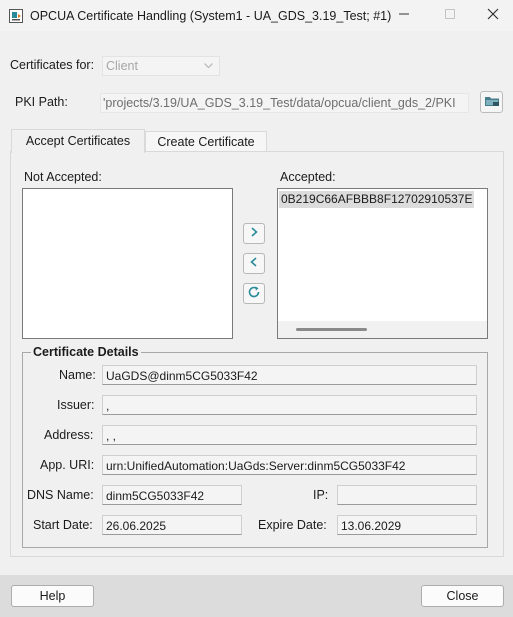 Image resolution: width=513 pixels, height=617 pixels. I want to click on certificate-app-icon, so click(16, 16).